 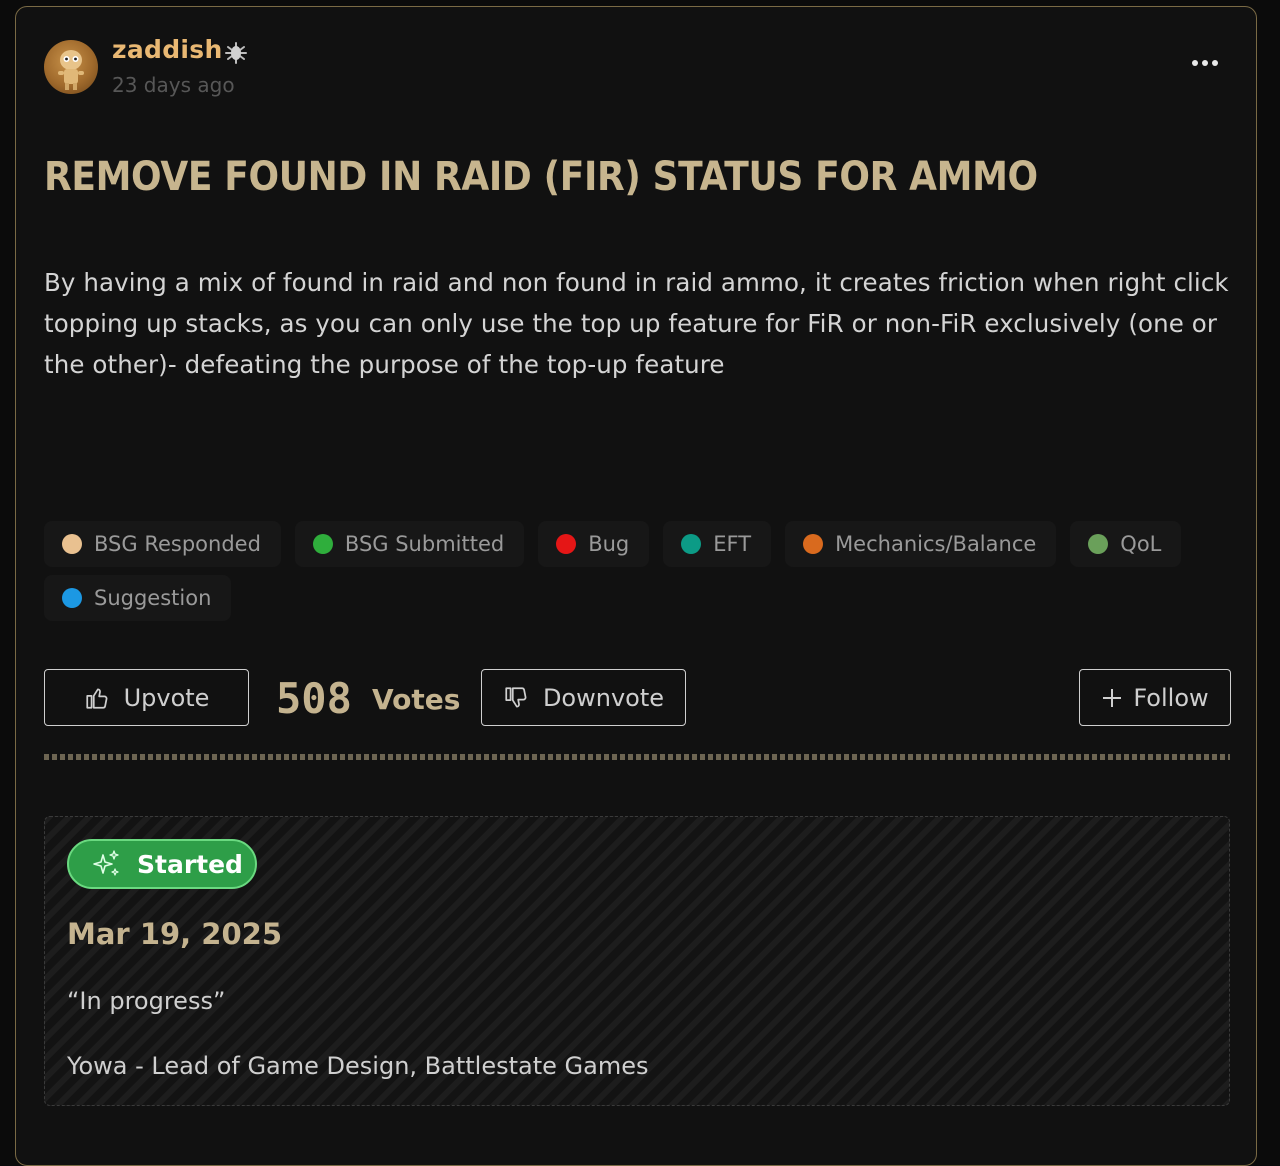 What do you see at coordinates (1141, 544) in the screenshot?
I see `tag-label: QoL` at bounding box center [1141, 544].